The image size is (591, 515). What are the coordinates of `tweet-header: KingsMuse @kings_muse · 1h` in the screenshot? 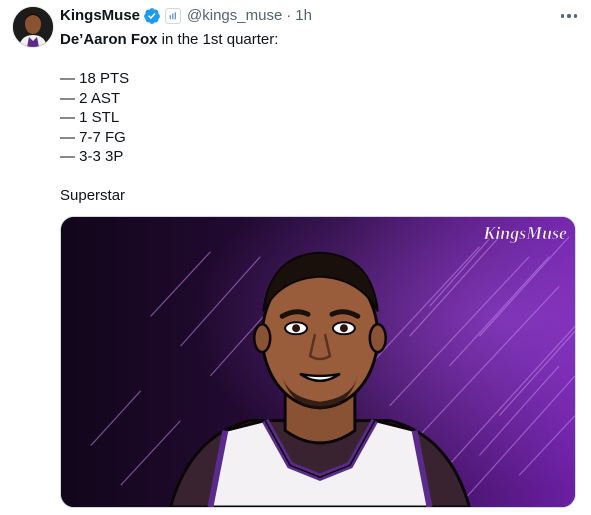 It's located at (318, 16).